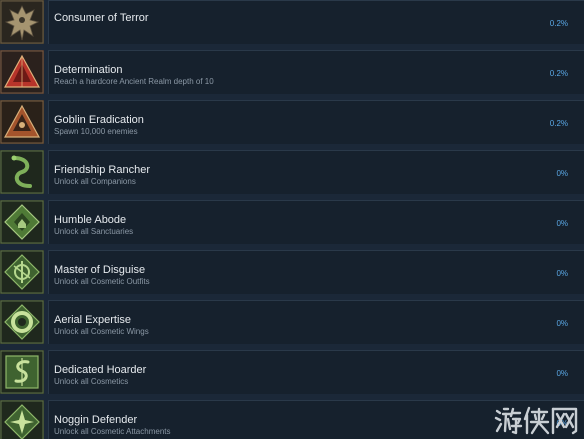 The image size is (584, 439). What do you see at coordinates (22, 72) in the screenshot?
I see `red-triangle-icon` at bounding box center [22, 72].